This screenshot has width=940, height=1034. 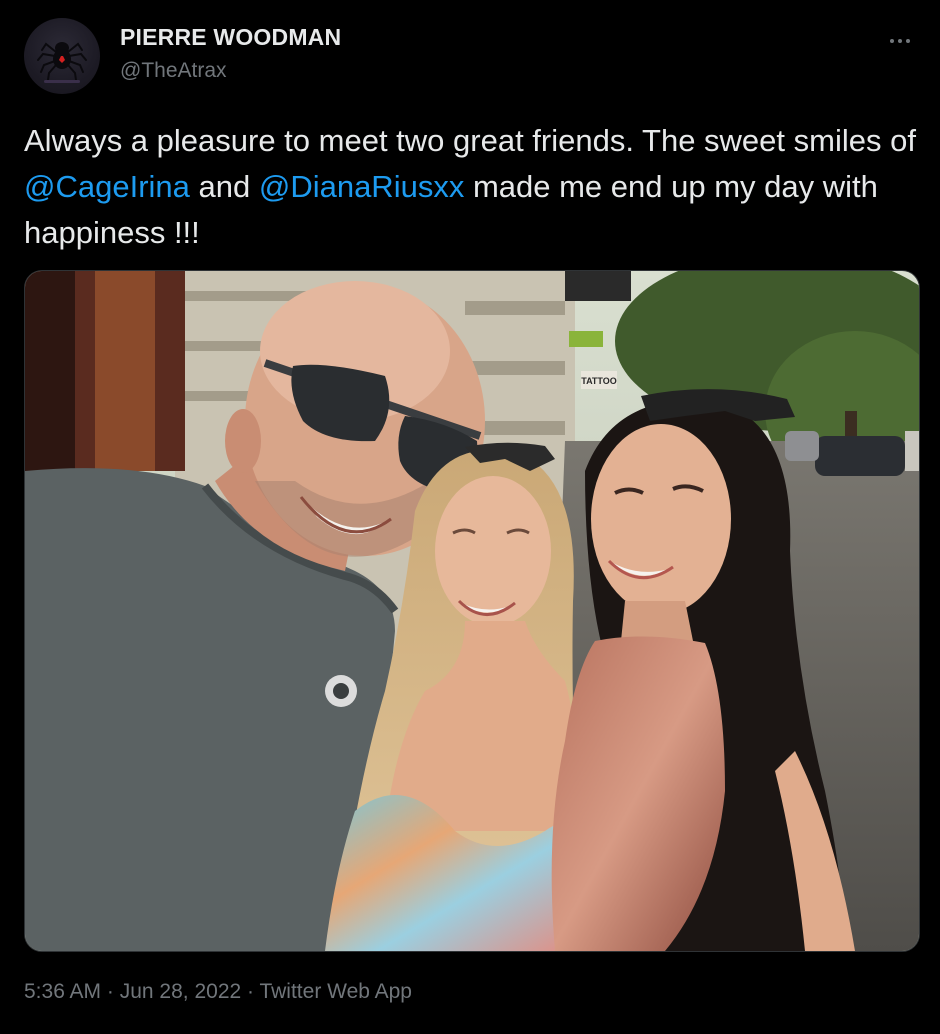 I want to click on tweet-text-part: and, so click(x=224, y=186).